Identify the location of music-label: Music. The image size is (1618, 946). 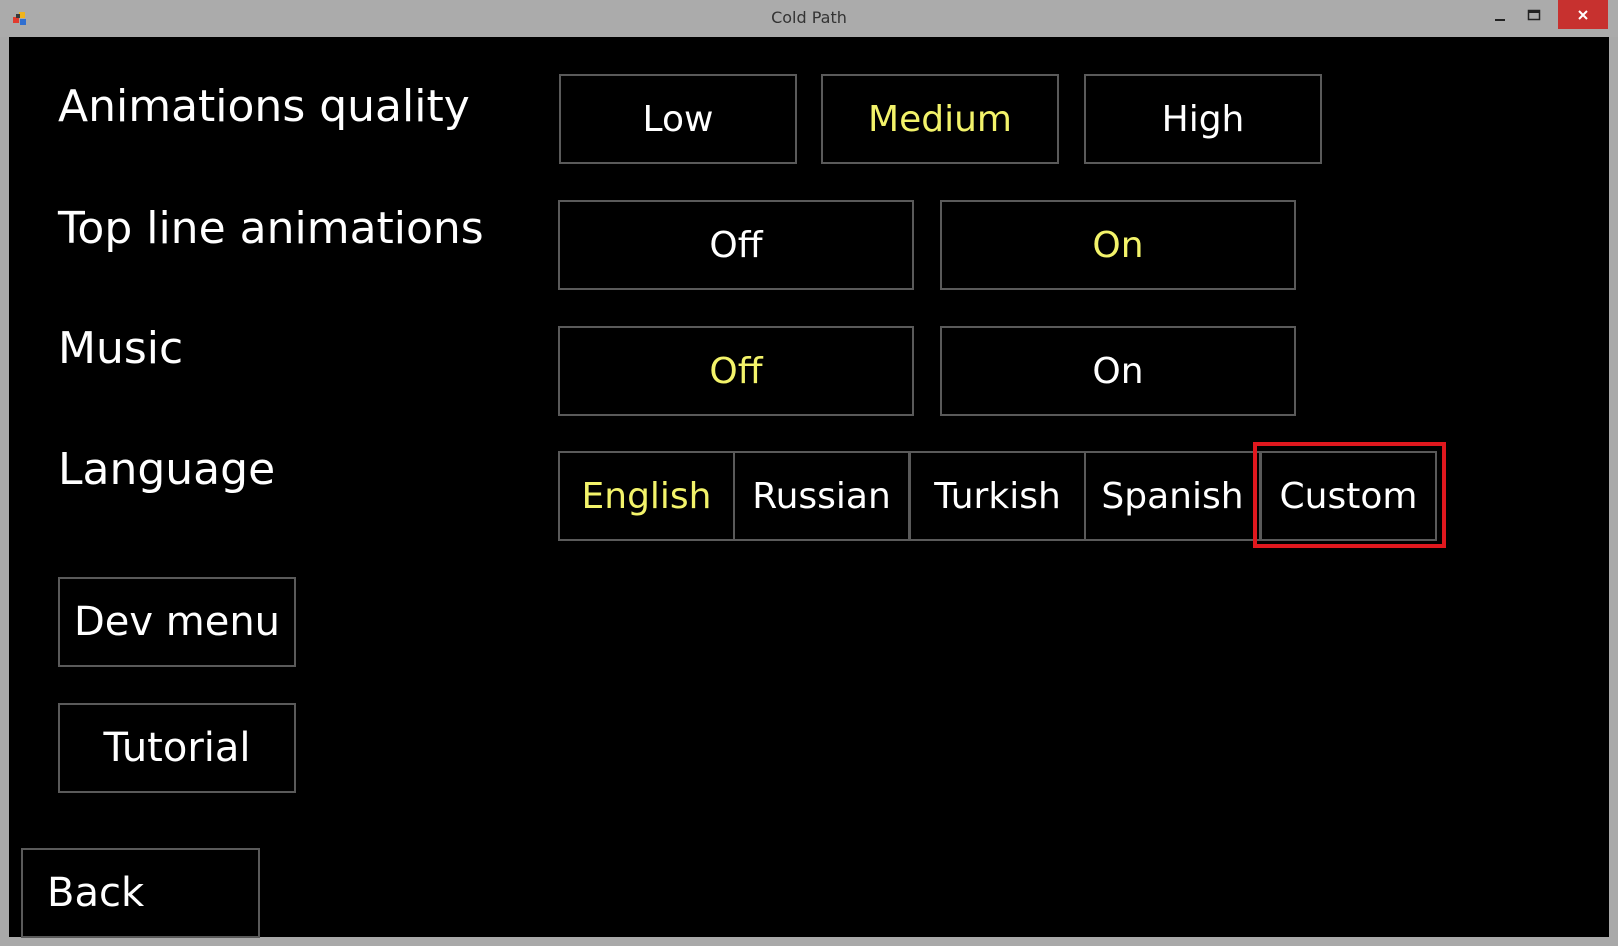
(121, 348).